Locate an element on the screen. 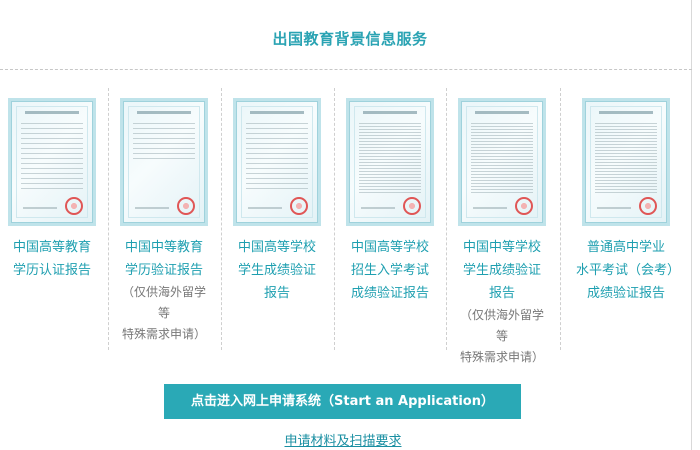 The width and height of the screenshot is (700, 450). card-title-line: 招生入学考试 is located at coordinates (390, 270).